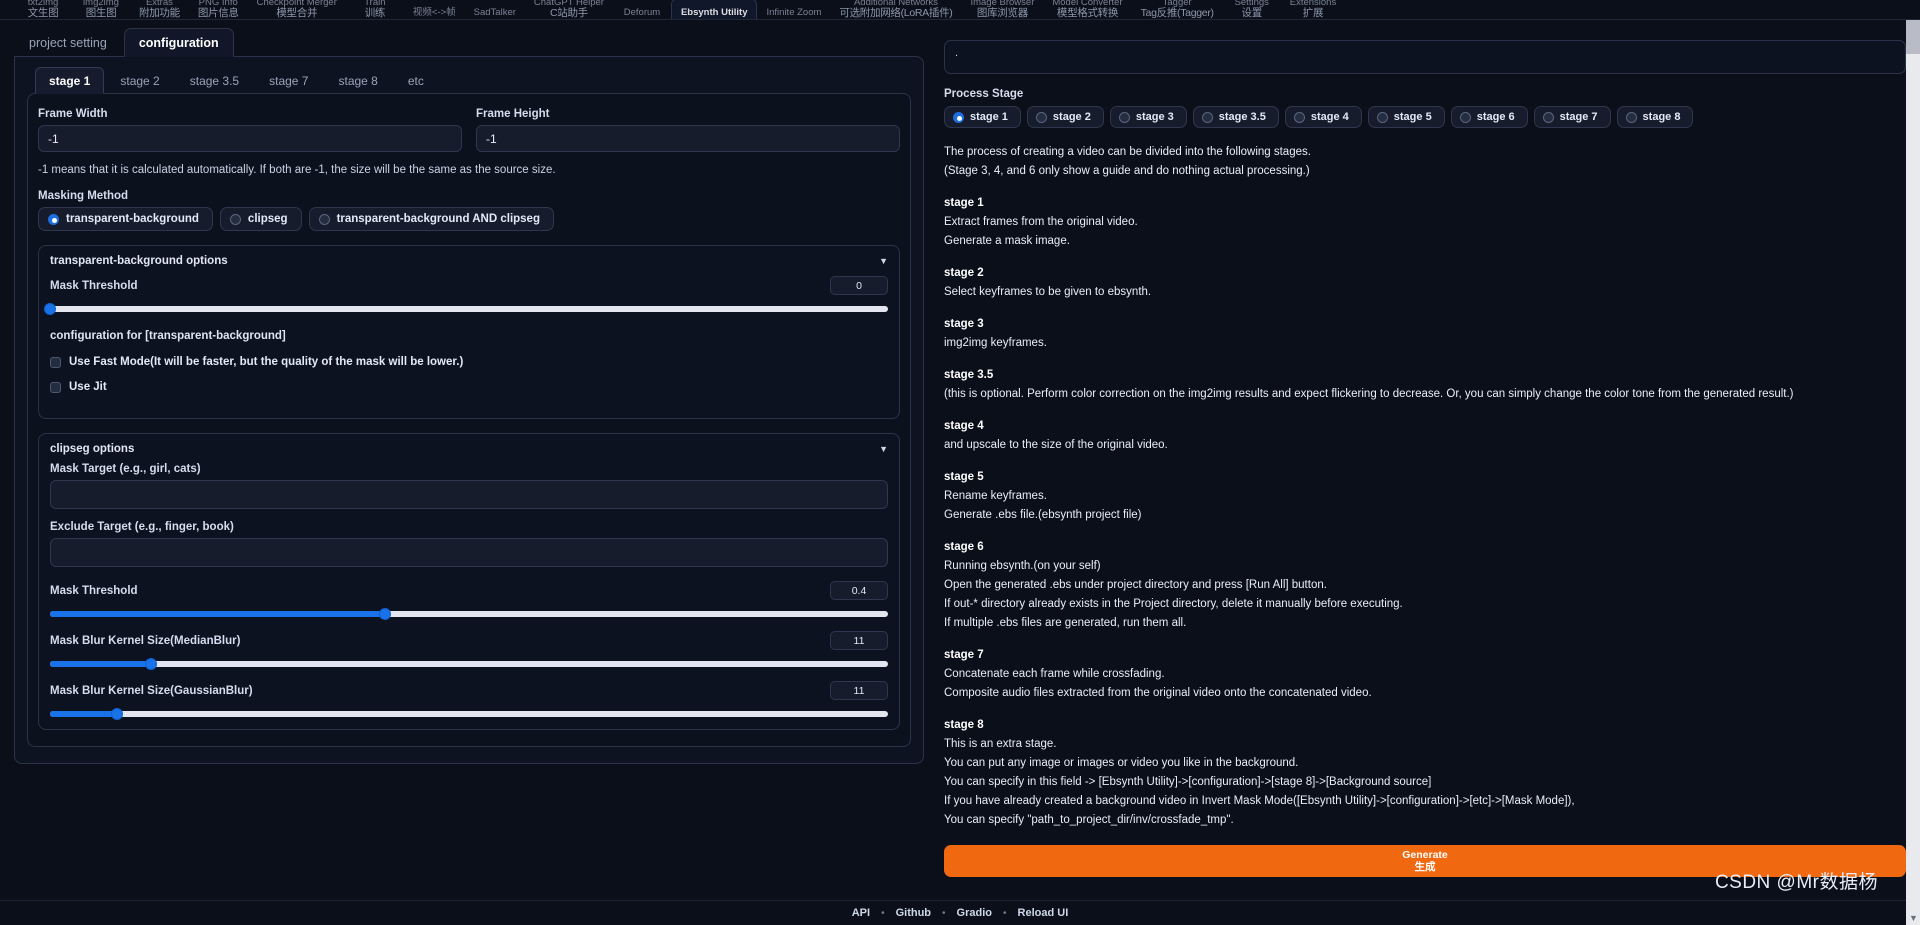  I want to click on app-tab-sadtalker: SadTalker, so click(495, 9).